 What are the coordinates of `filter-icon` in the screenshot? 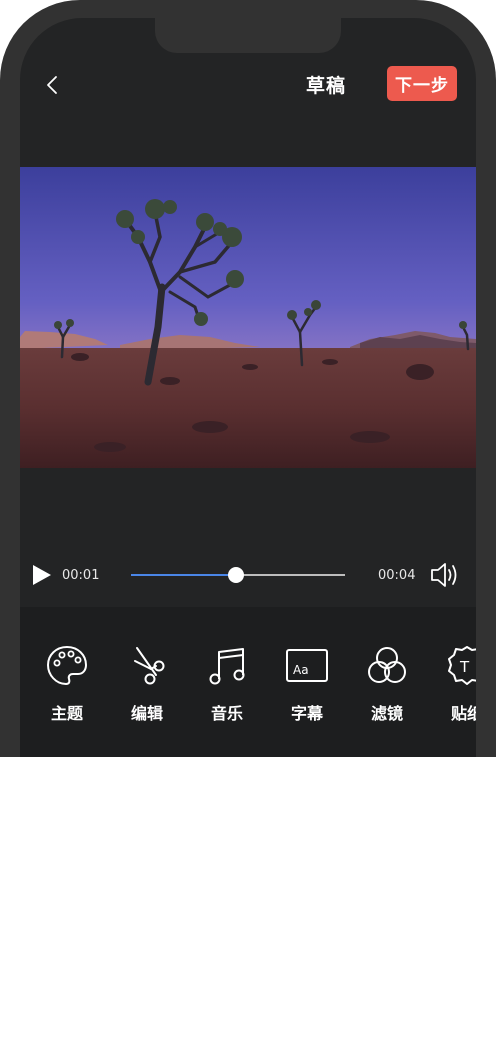 It's located at (387, 665).